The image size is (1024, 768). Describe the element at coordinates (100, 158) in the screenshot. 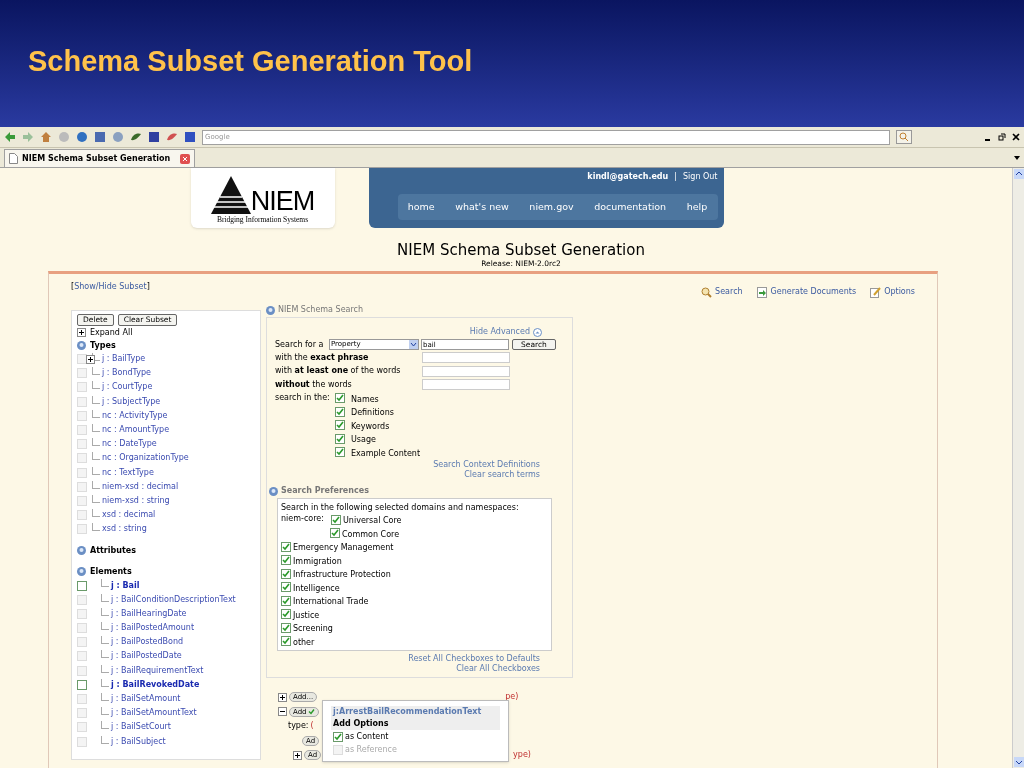

I see `browser-tab: NIEM Schema Subset Generation` at that location.